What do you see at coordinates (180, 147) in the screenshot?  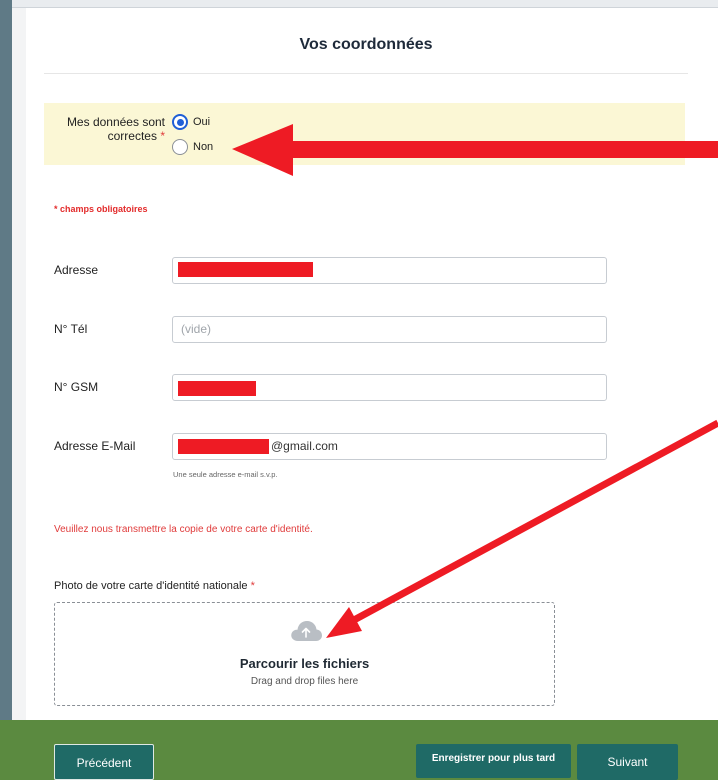 I see `radio-non` at bounding box center [180, 147].